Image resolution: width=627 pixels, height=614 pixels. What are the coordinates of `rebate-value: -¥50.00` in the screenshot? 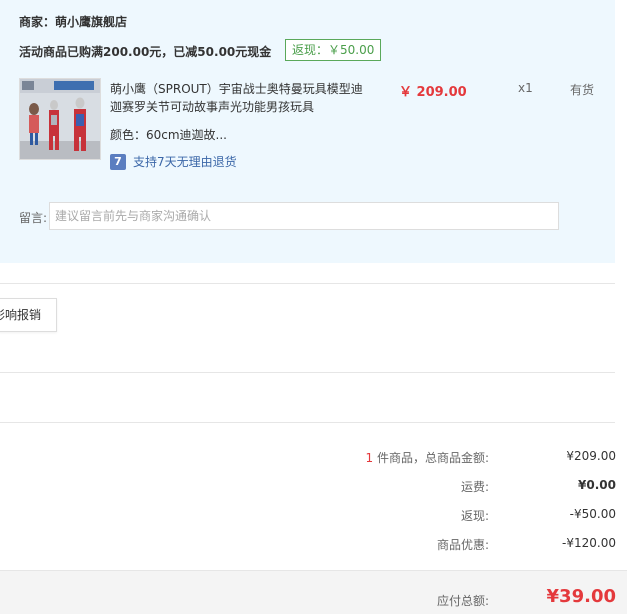 It's located at (592, 514).